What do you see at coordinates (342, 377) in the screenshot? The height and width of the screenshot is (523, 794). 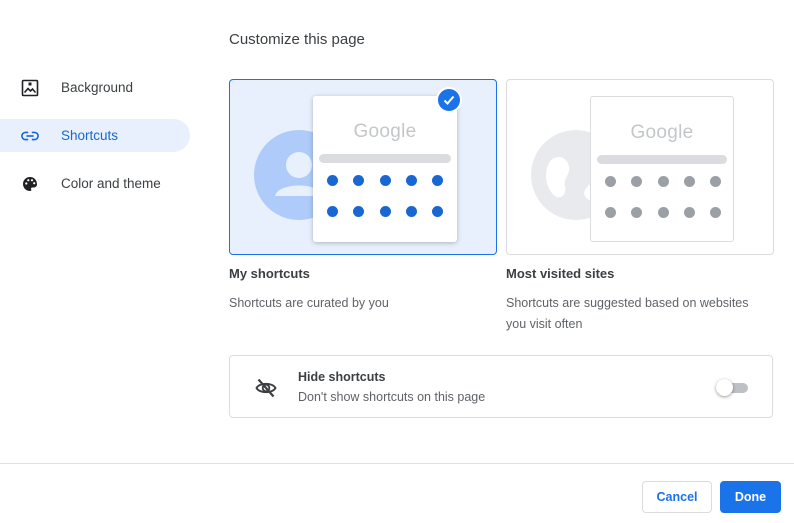 I see `hide-shortcuts-title: Hide shortcuts` at bounding box center [342, 377].